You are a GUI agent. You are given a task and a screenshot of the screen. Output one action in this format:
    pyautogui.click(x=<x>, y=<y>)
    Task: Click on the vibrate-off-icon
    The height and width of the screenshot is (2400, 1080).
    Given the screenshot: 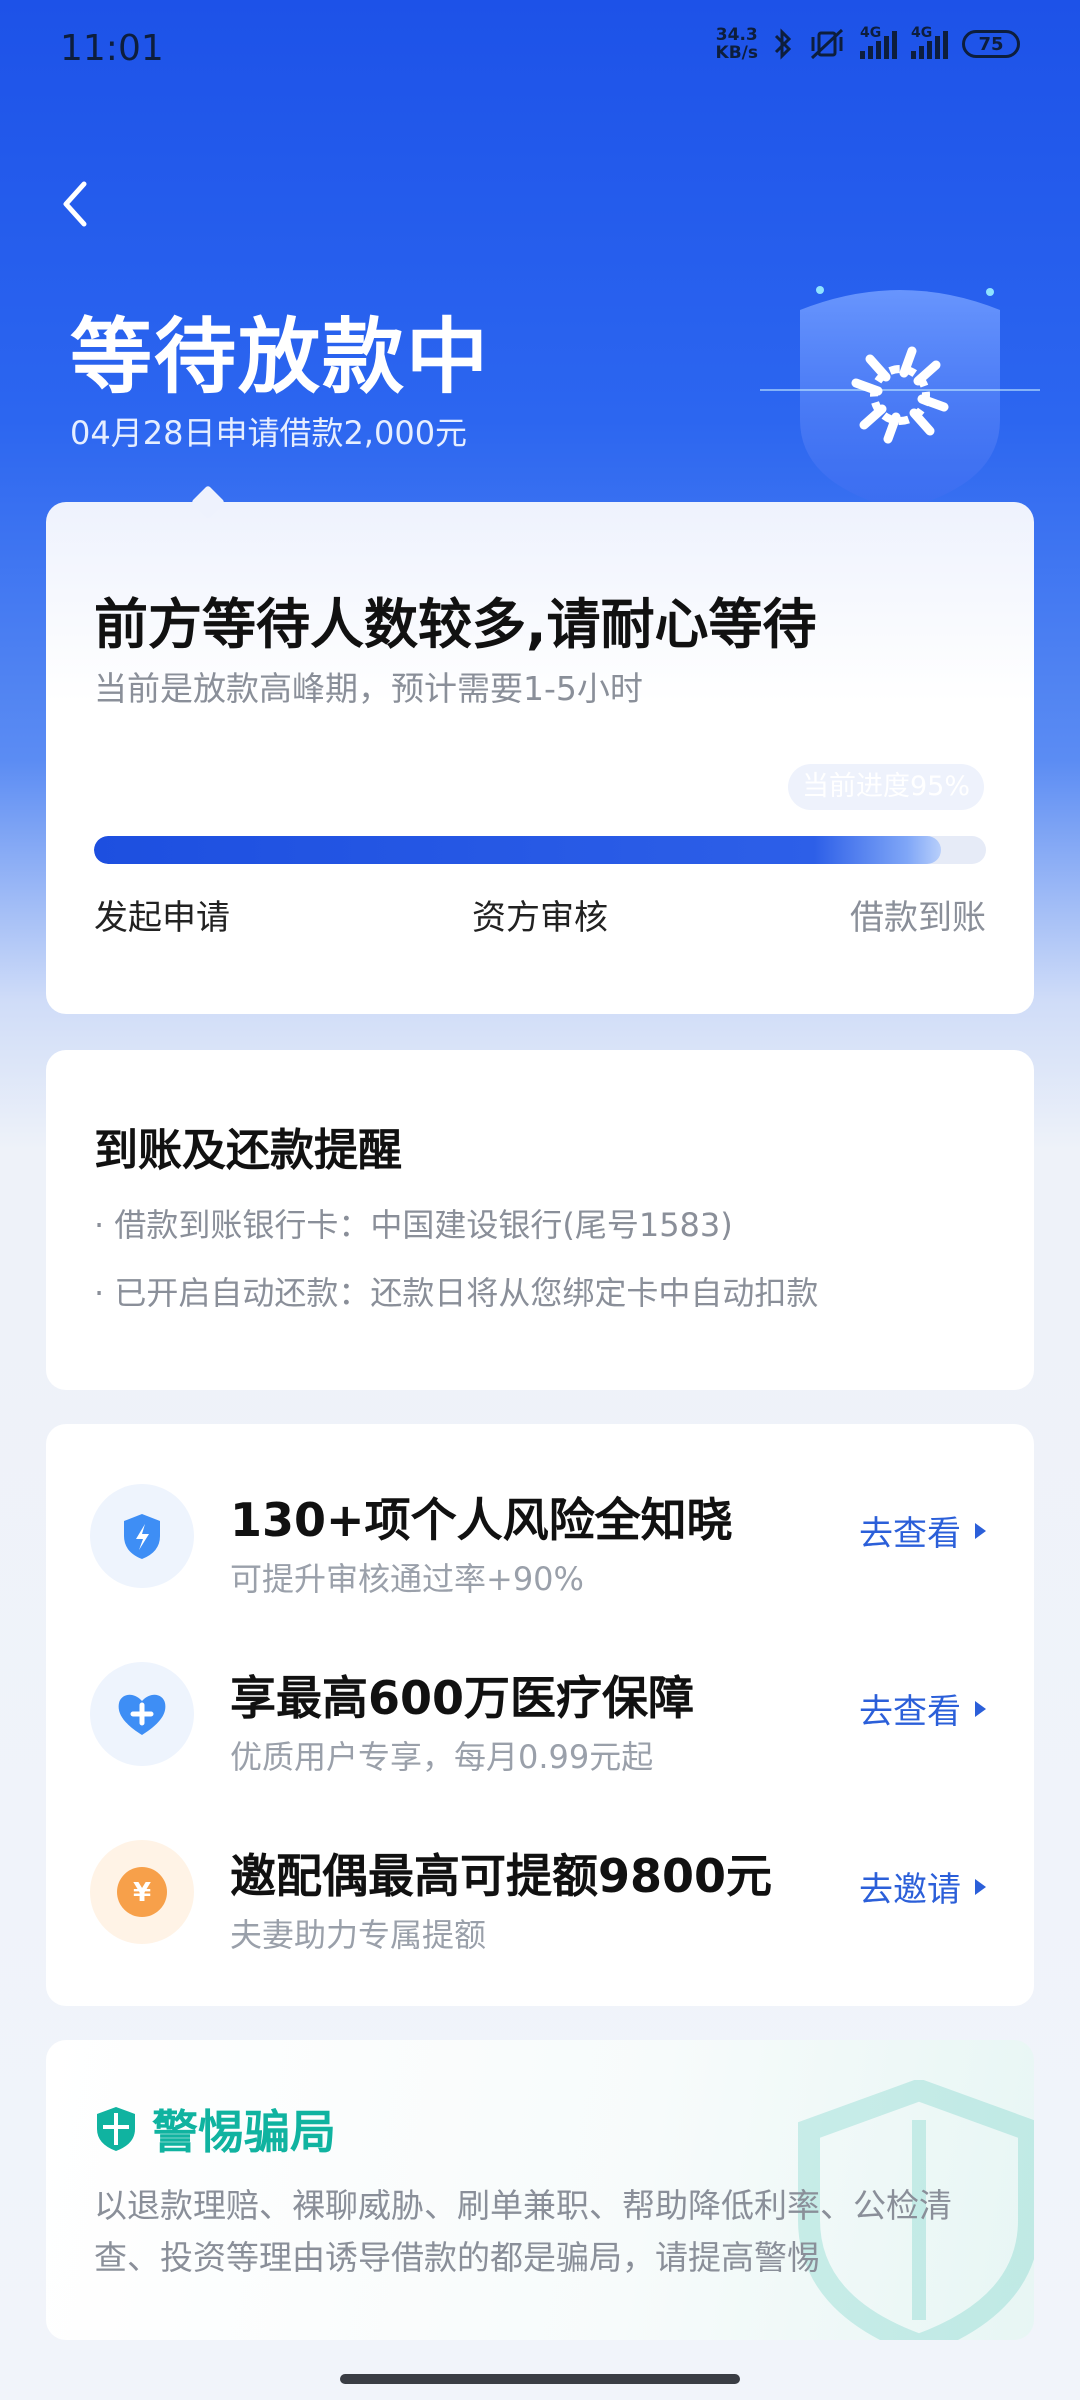 What is the action you would take?
    pyautogui.click(x=827, y=44)
    